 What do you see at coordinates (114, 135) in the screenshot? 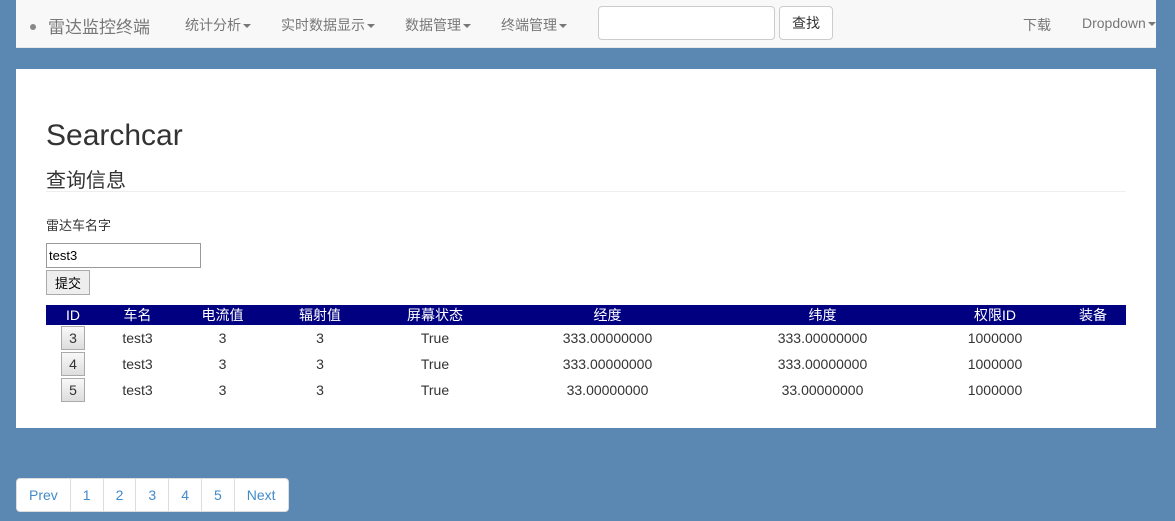
I see `page-title: Searchcar` at bounding box center [114, 135].